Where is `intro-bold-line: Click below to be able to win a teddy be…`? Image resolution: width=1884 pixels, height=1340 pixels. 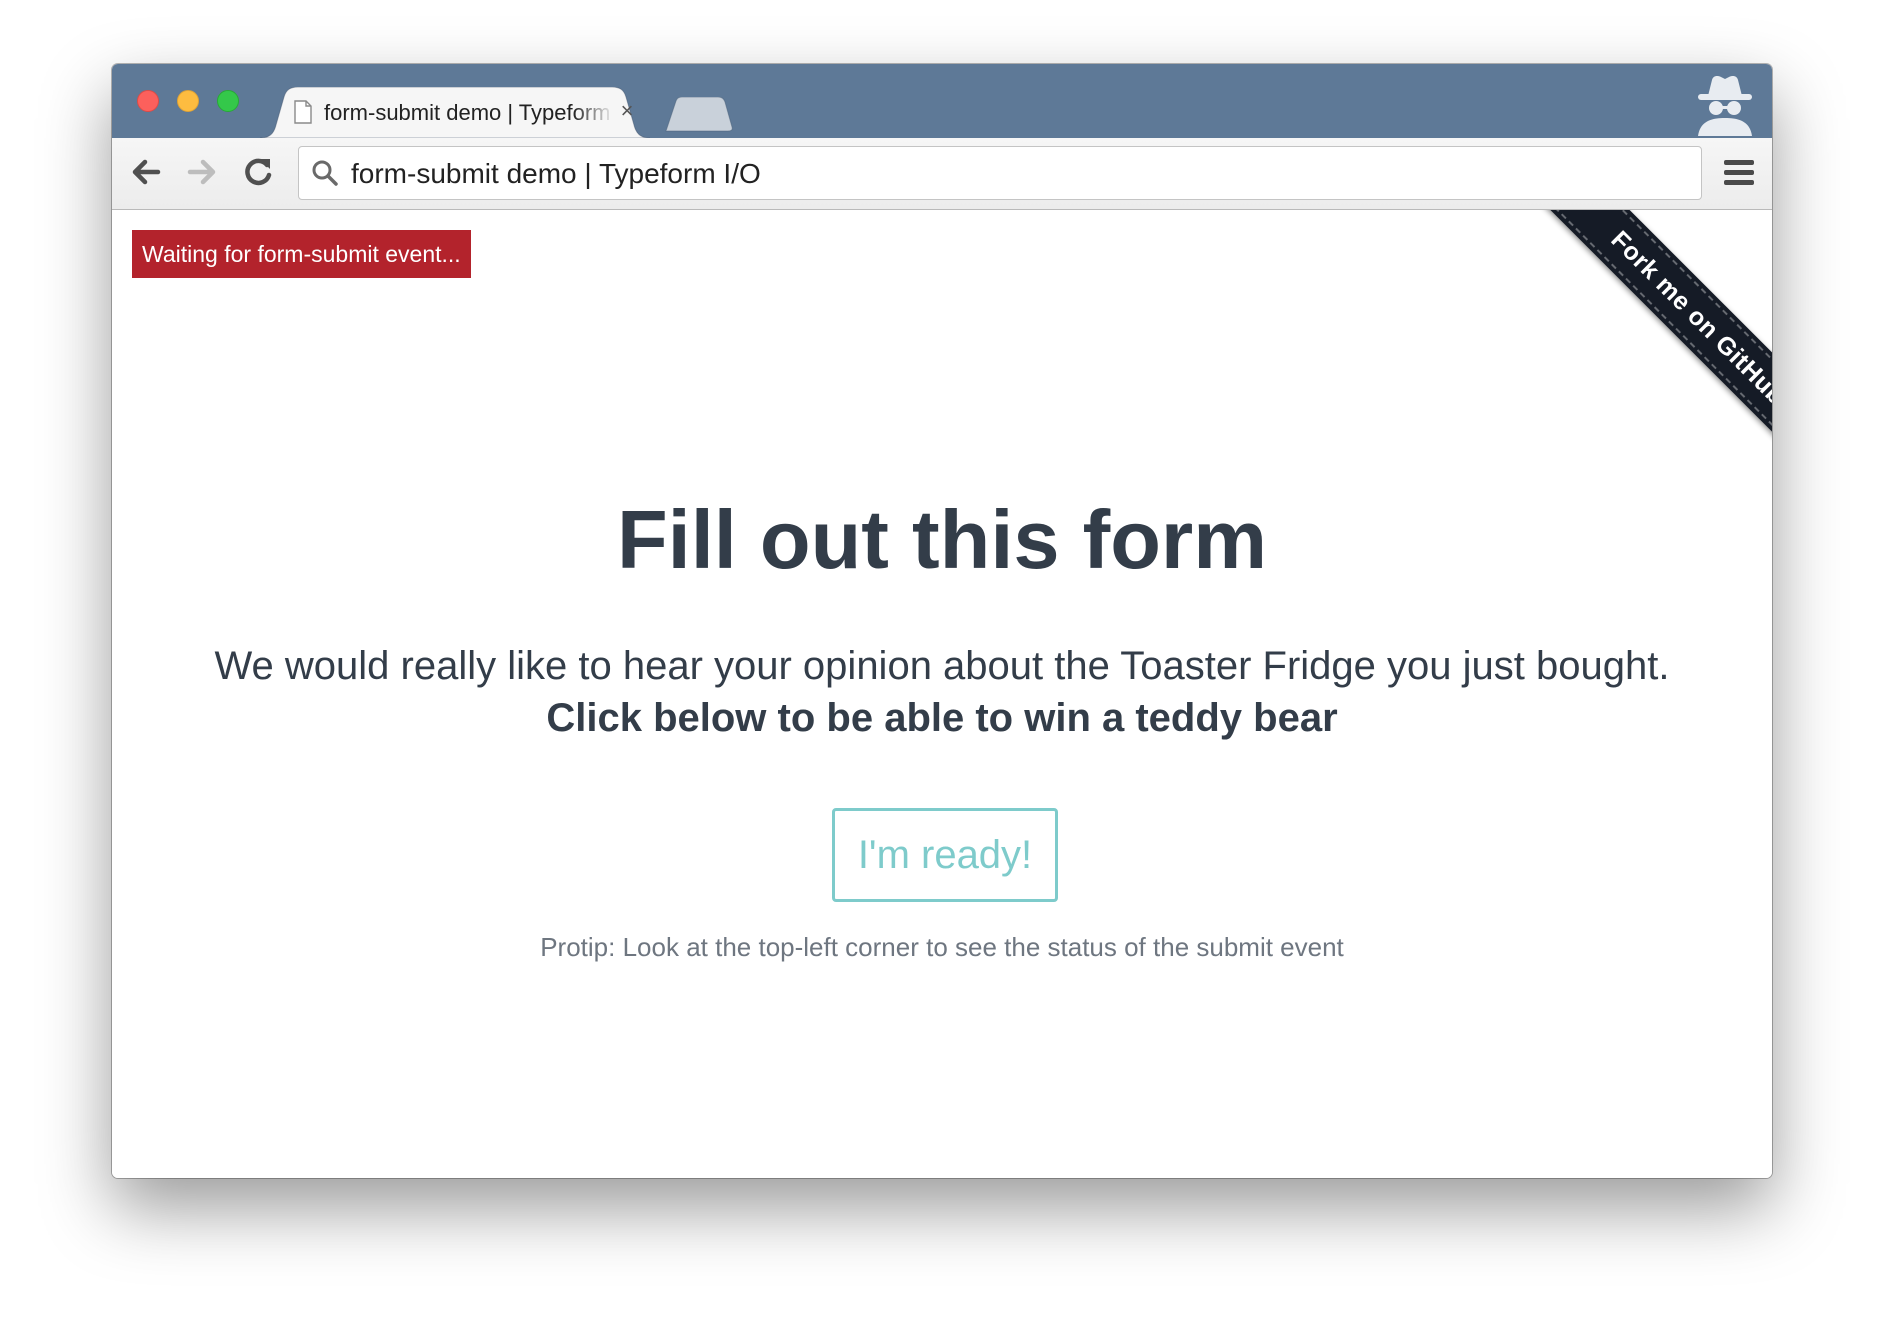
intro-bold-line: Click below to be able to win a teddy be… is located at coordinates (942, 718).